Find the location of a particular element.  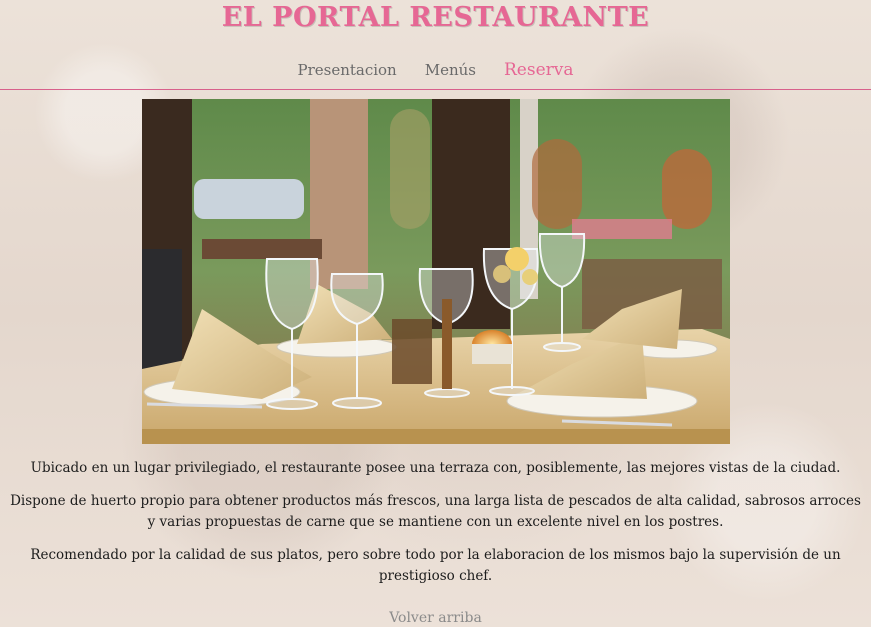

nav-item-reserva: Reserva is located at coordinates (539, 70).